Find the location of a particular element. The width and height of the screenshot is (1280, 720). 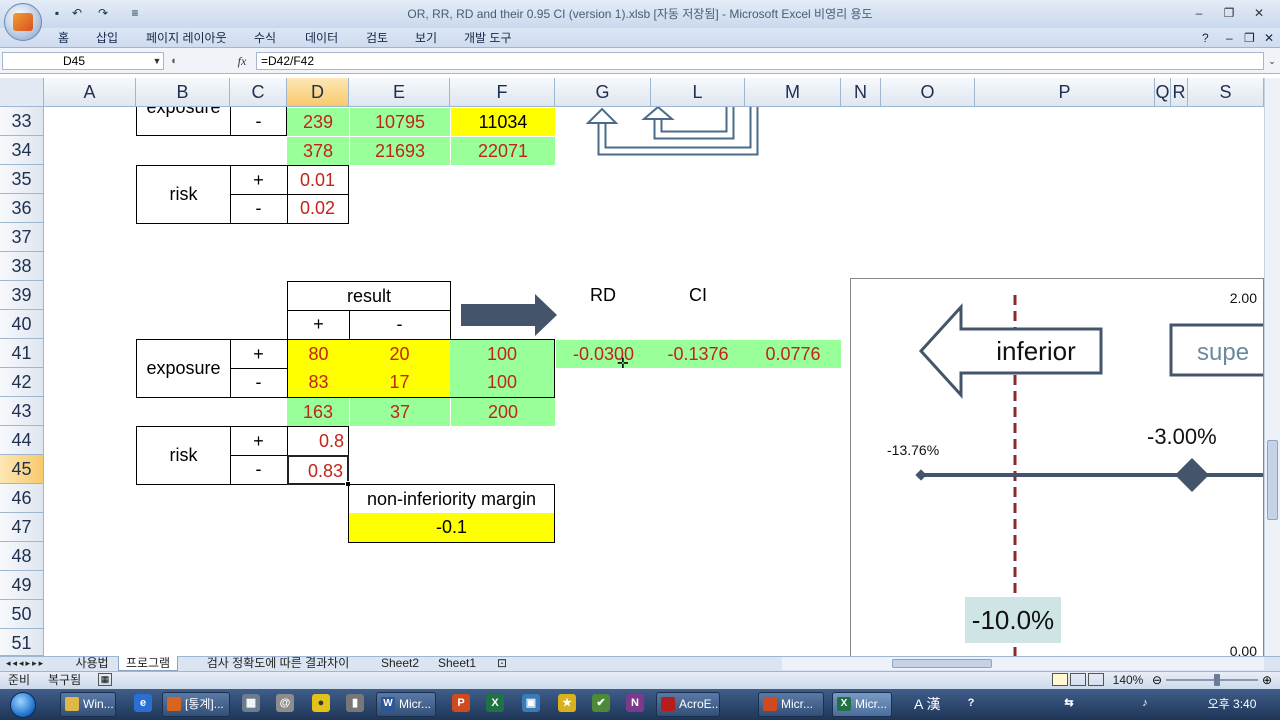

row-header: 35 is located at coordinates (22, 179).